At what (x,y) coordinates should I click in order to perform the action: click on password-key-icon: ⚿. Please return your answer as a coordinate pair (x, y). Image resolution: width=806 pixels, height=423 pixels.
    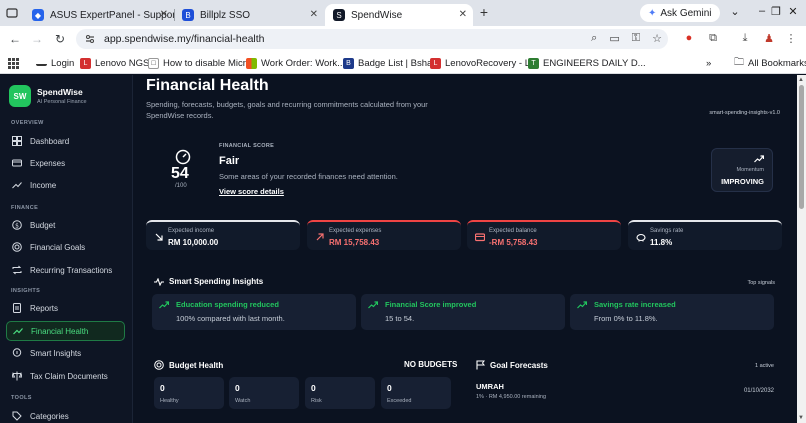
    Looking at the image, I should click on (636, 38).